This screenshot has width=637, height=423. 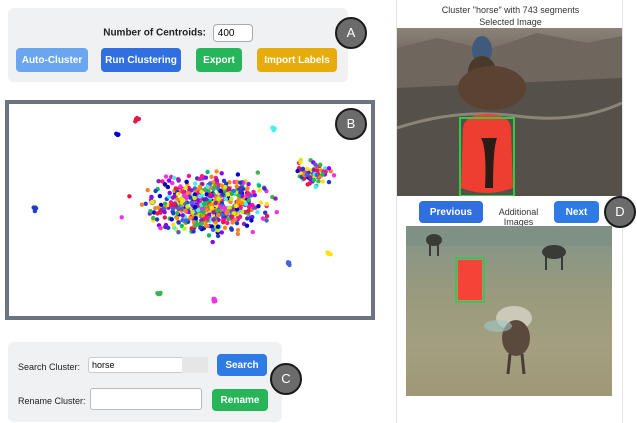 I want to click on run-clustering-button: Run Clustering, so click(x=141, y=60).